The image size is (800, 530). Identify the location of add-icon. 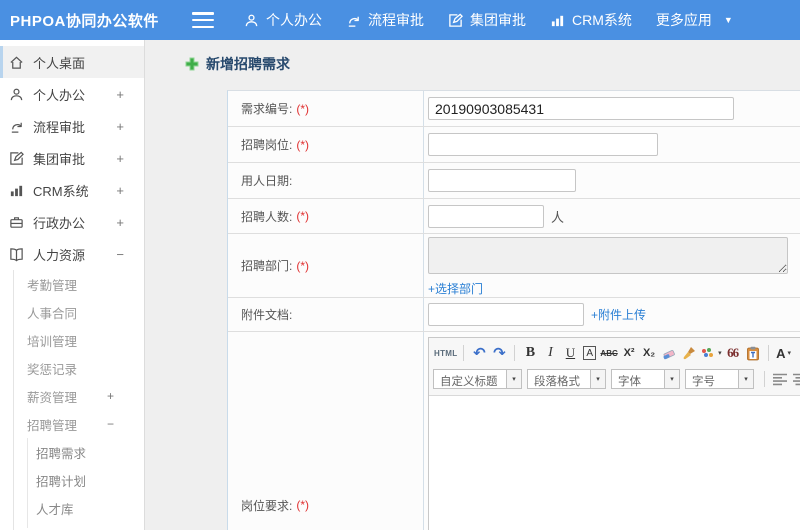
(192, 64).